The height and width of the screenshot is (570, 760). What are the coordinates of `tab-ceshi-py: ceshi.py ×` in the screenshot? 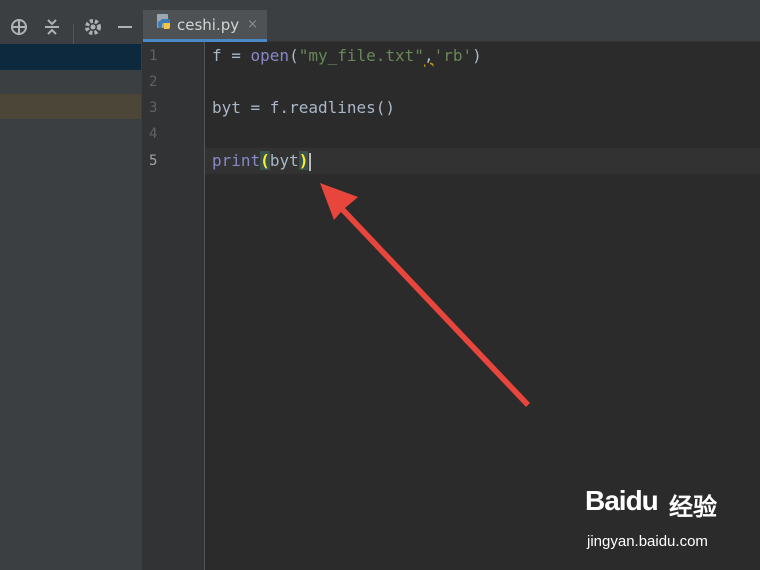 It's located at (205, 26).